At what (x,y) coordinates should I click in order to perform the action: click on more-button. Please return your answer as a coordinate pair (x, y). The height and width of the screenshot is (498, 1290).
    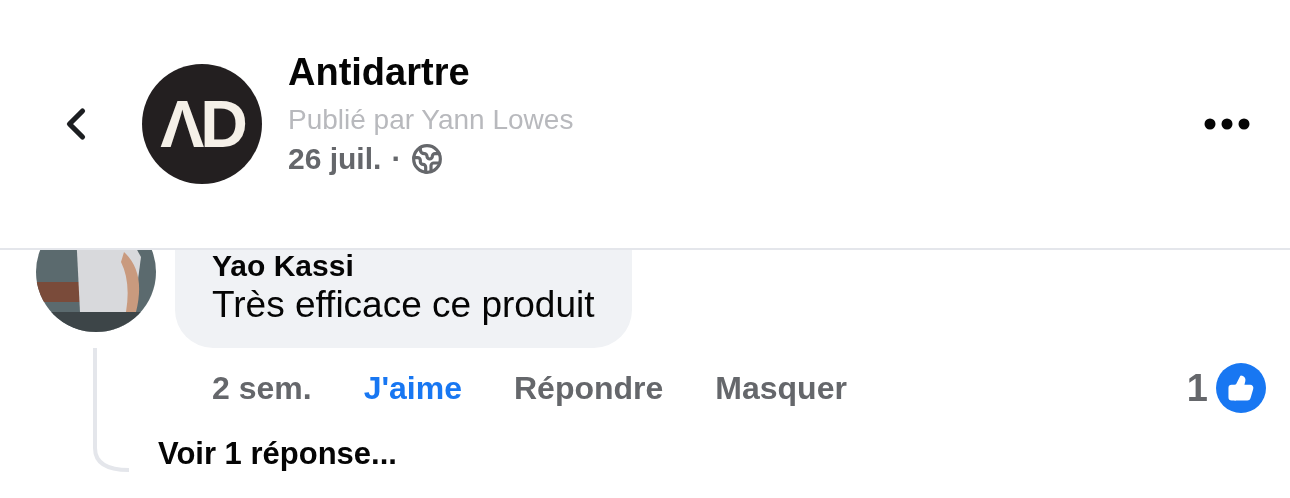
    Looking at the image, I should click on (1227, 124).